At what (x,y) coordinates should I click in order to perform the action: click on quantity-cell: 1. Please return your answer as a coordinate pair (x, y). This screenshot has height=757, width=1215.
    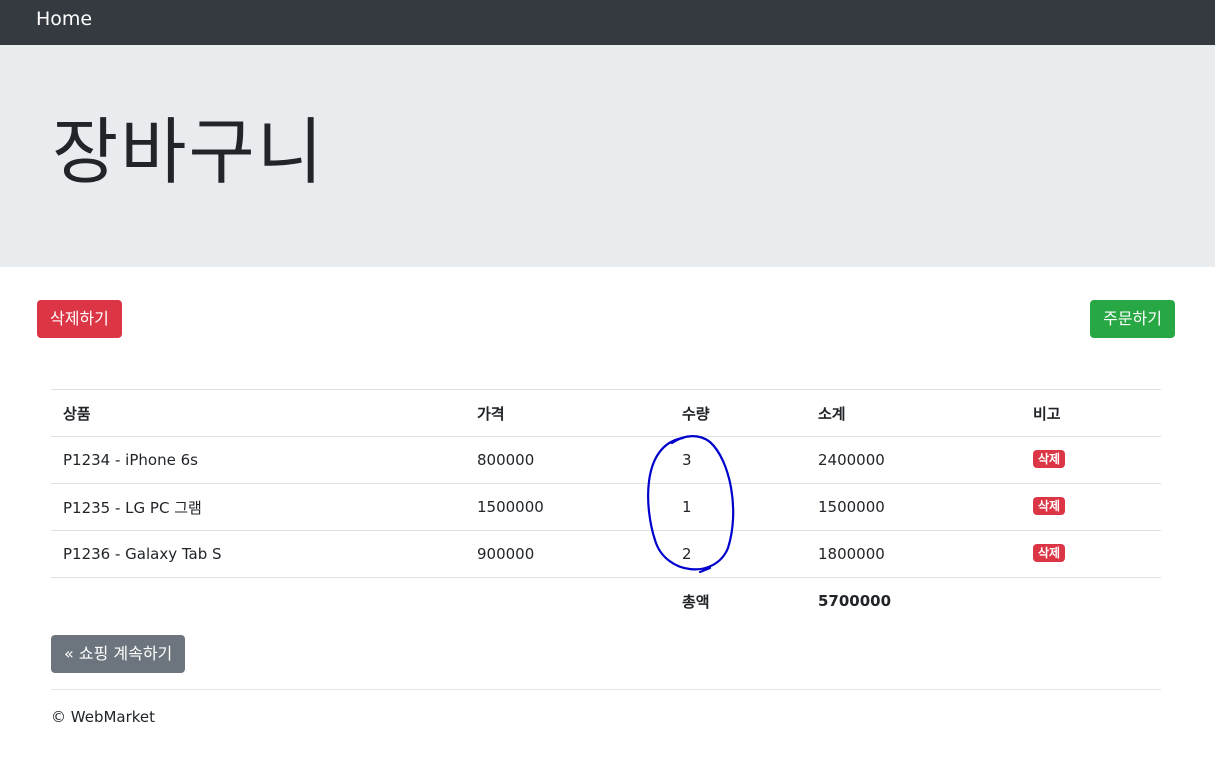
    Looking at the image, I should click on (738, 507).